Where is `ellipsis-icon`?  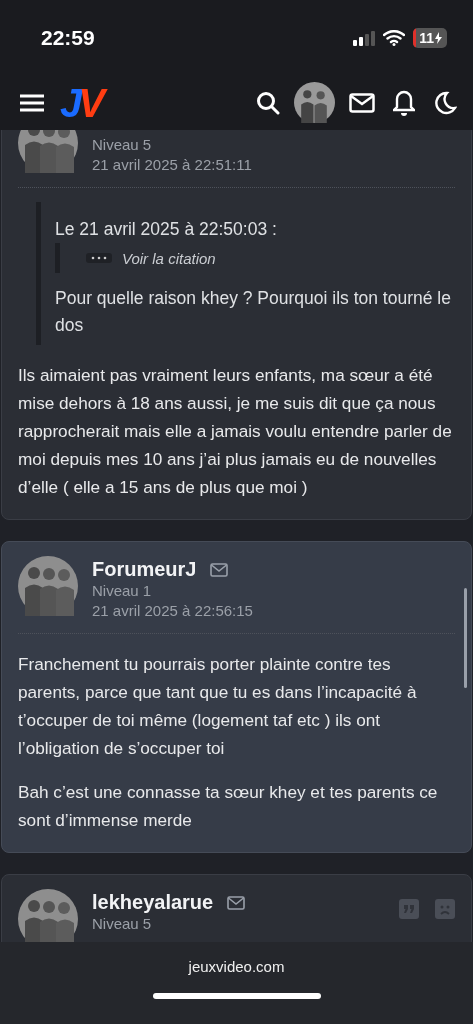 ellipsis-icon is located at coordinates (99, 258).